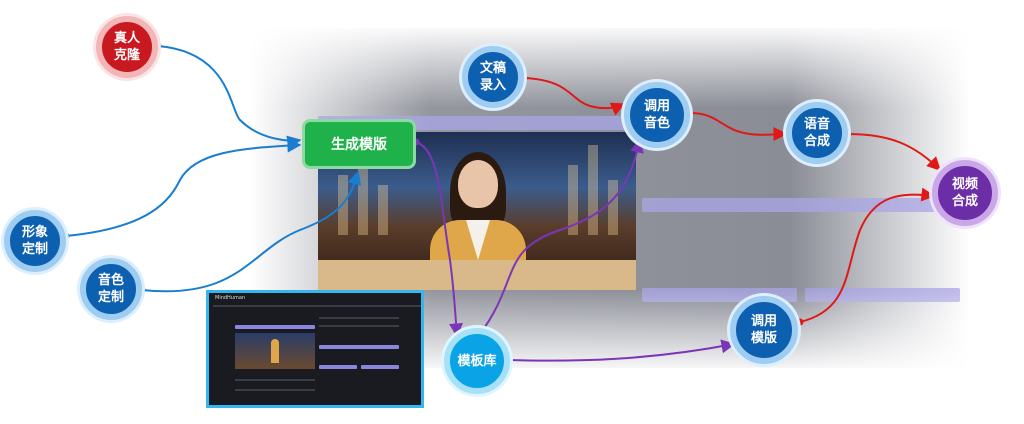 The height and width of the screenshot is (424, 1024). I want to click on link-script-to-voice, so click(574, 96).